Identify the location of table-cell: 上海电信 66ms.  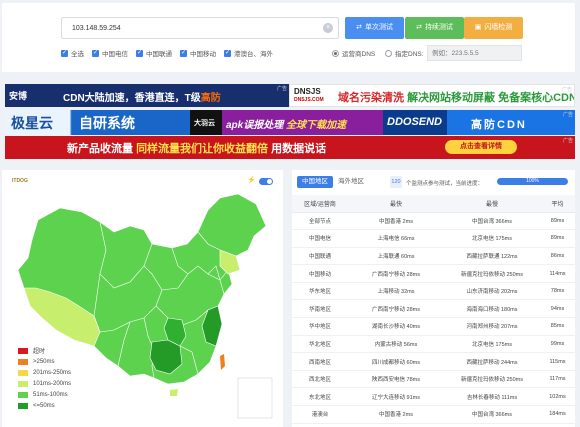
(396, 238).